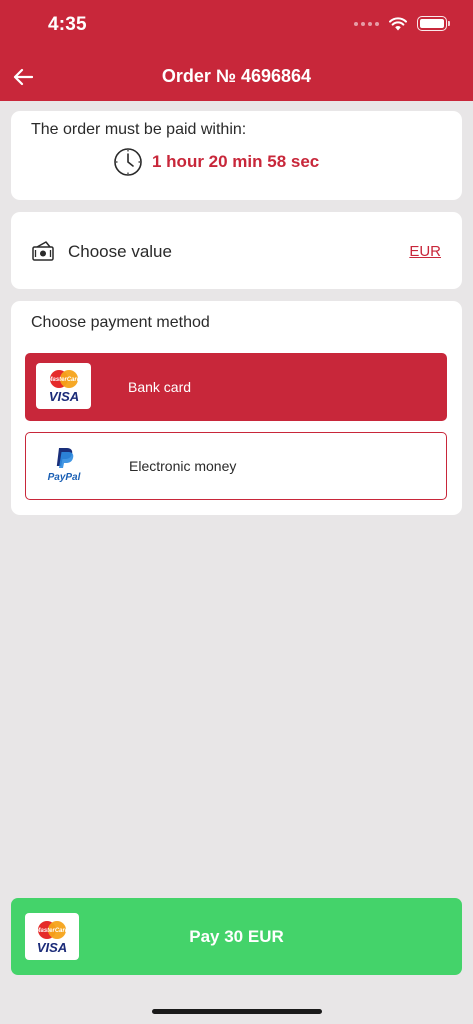 This screenshot has width=473, height=1024. I want to click on paypal-wordmark: PayPal, so click(64, 477).